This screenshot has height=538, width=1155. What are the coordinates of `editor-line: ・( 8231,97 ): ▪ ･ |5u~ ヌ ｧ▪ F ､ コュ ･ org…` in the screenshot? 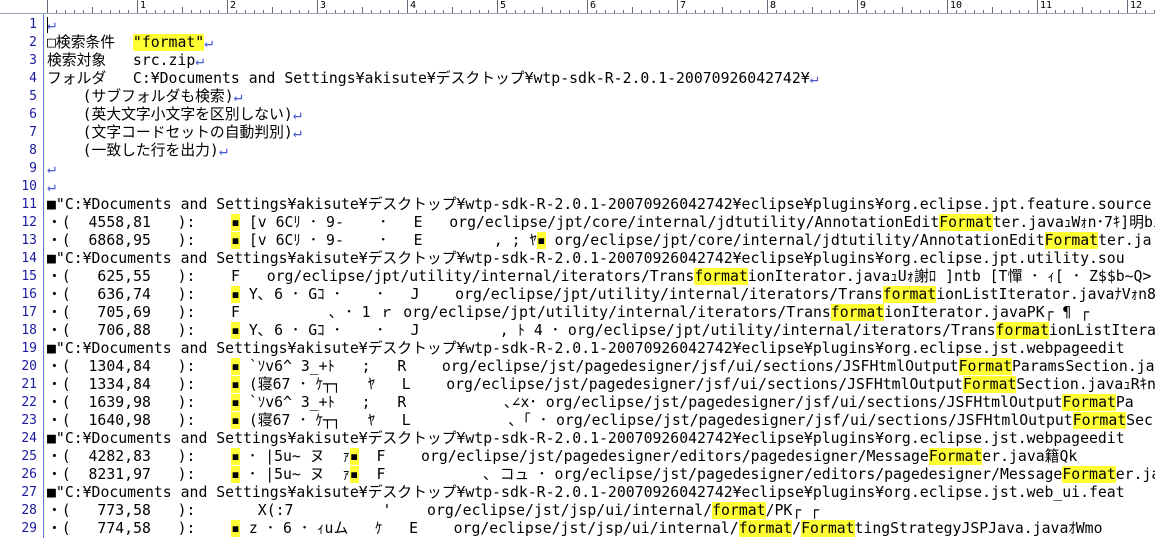 It's located at (601, 475).